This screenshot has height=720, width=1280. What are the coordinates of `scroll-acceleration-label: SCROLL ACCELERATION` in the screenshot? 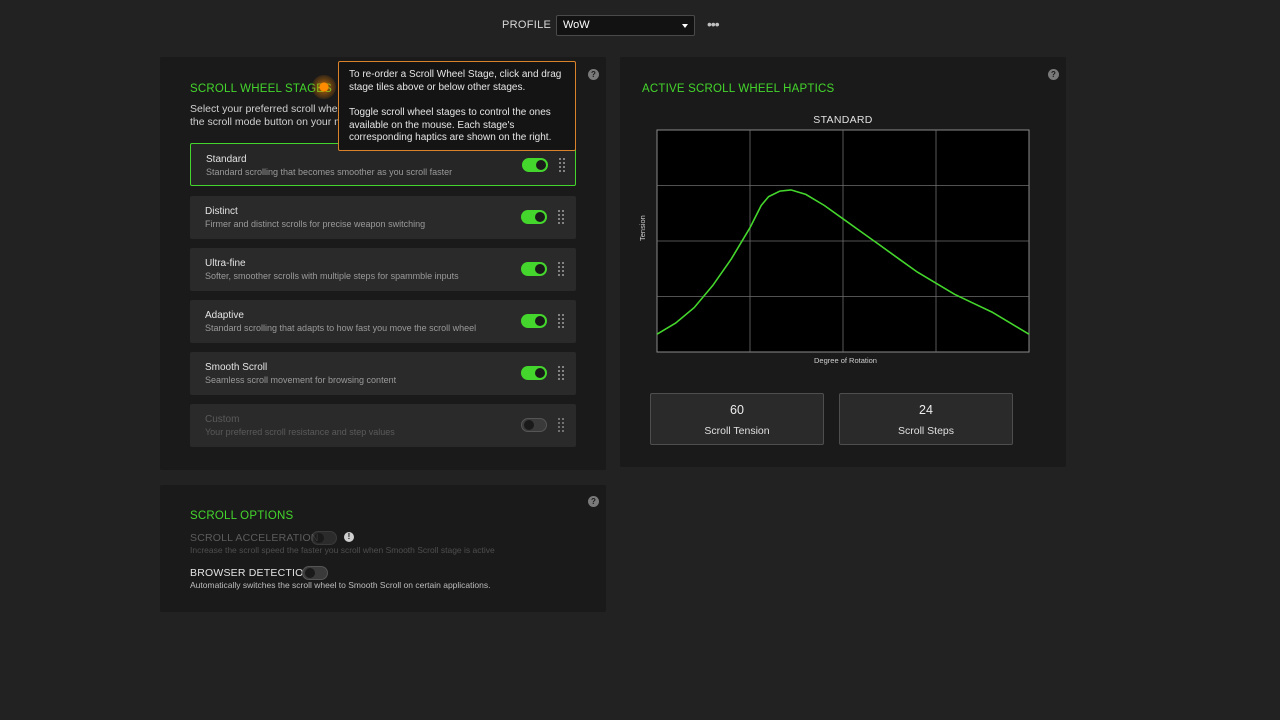 It's located at (254, 538).